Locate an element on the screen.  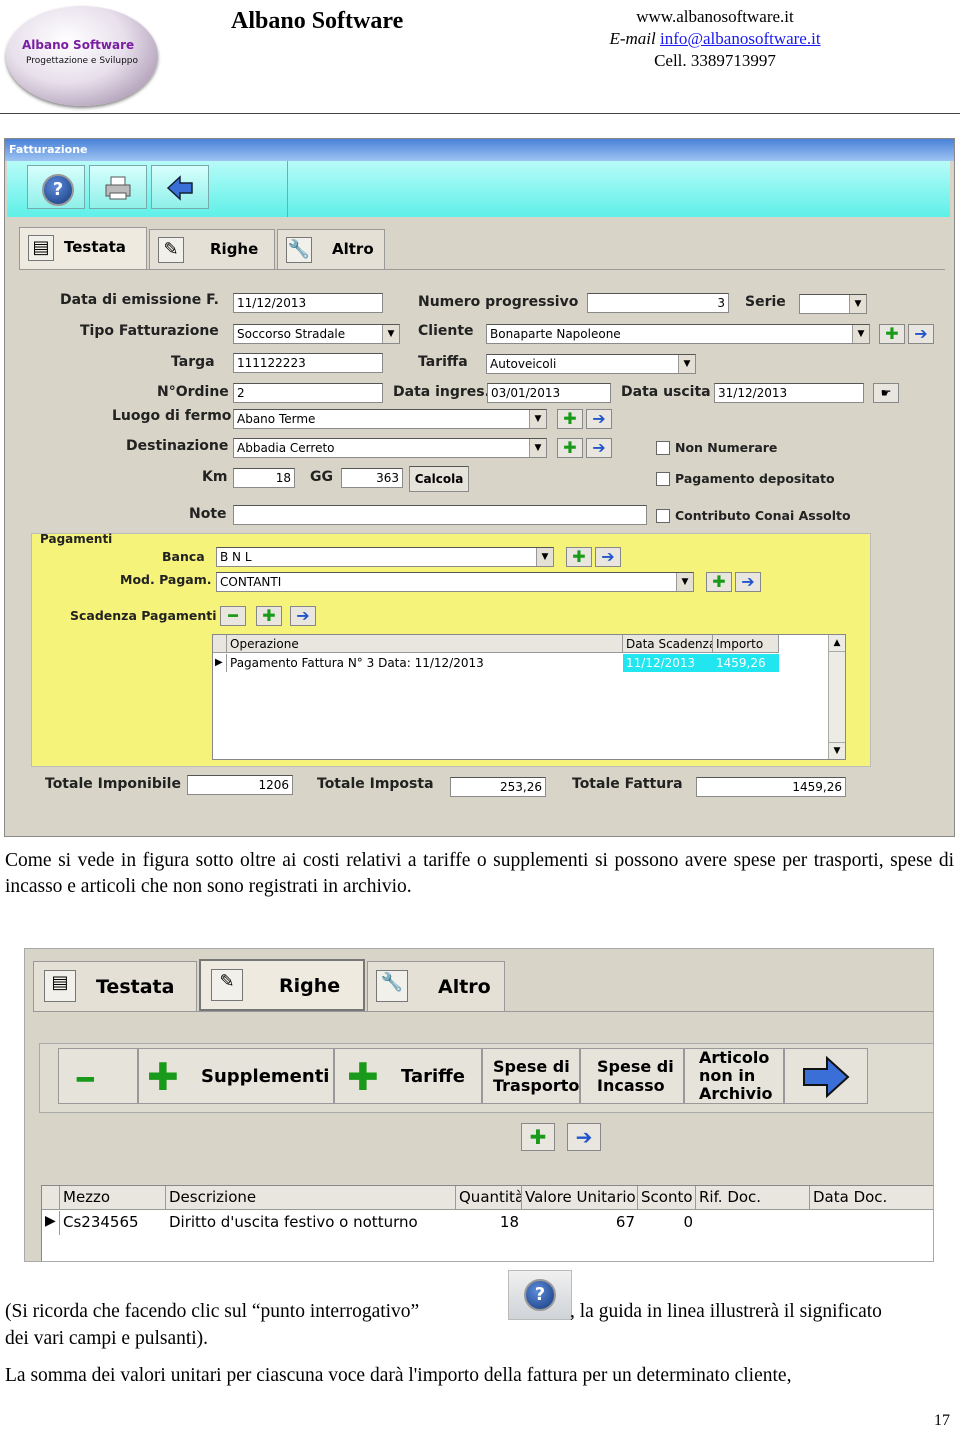
table-cell: 18 is located at coordinates (489, 1223).